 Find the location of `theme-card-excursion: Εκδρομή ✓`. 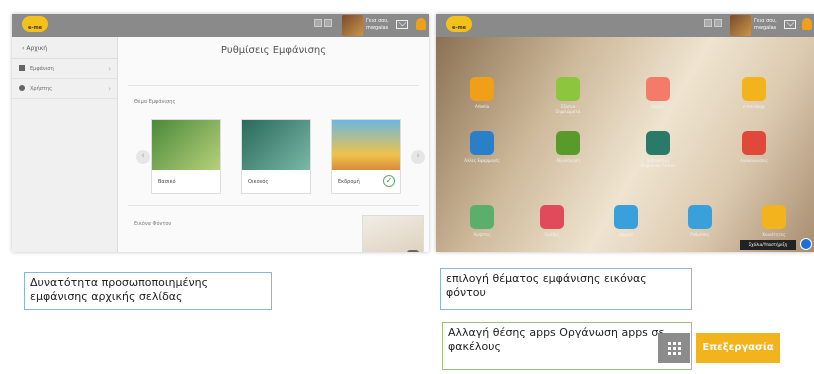

theme-card-excursion: Εκδρομή ✓ is located at coordinates (366, 156).